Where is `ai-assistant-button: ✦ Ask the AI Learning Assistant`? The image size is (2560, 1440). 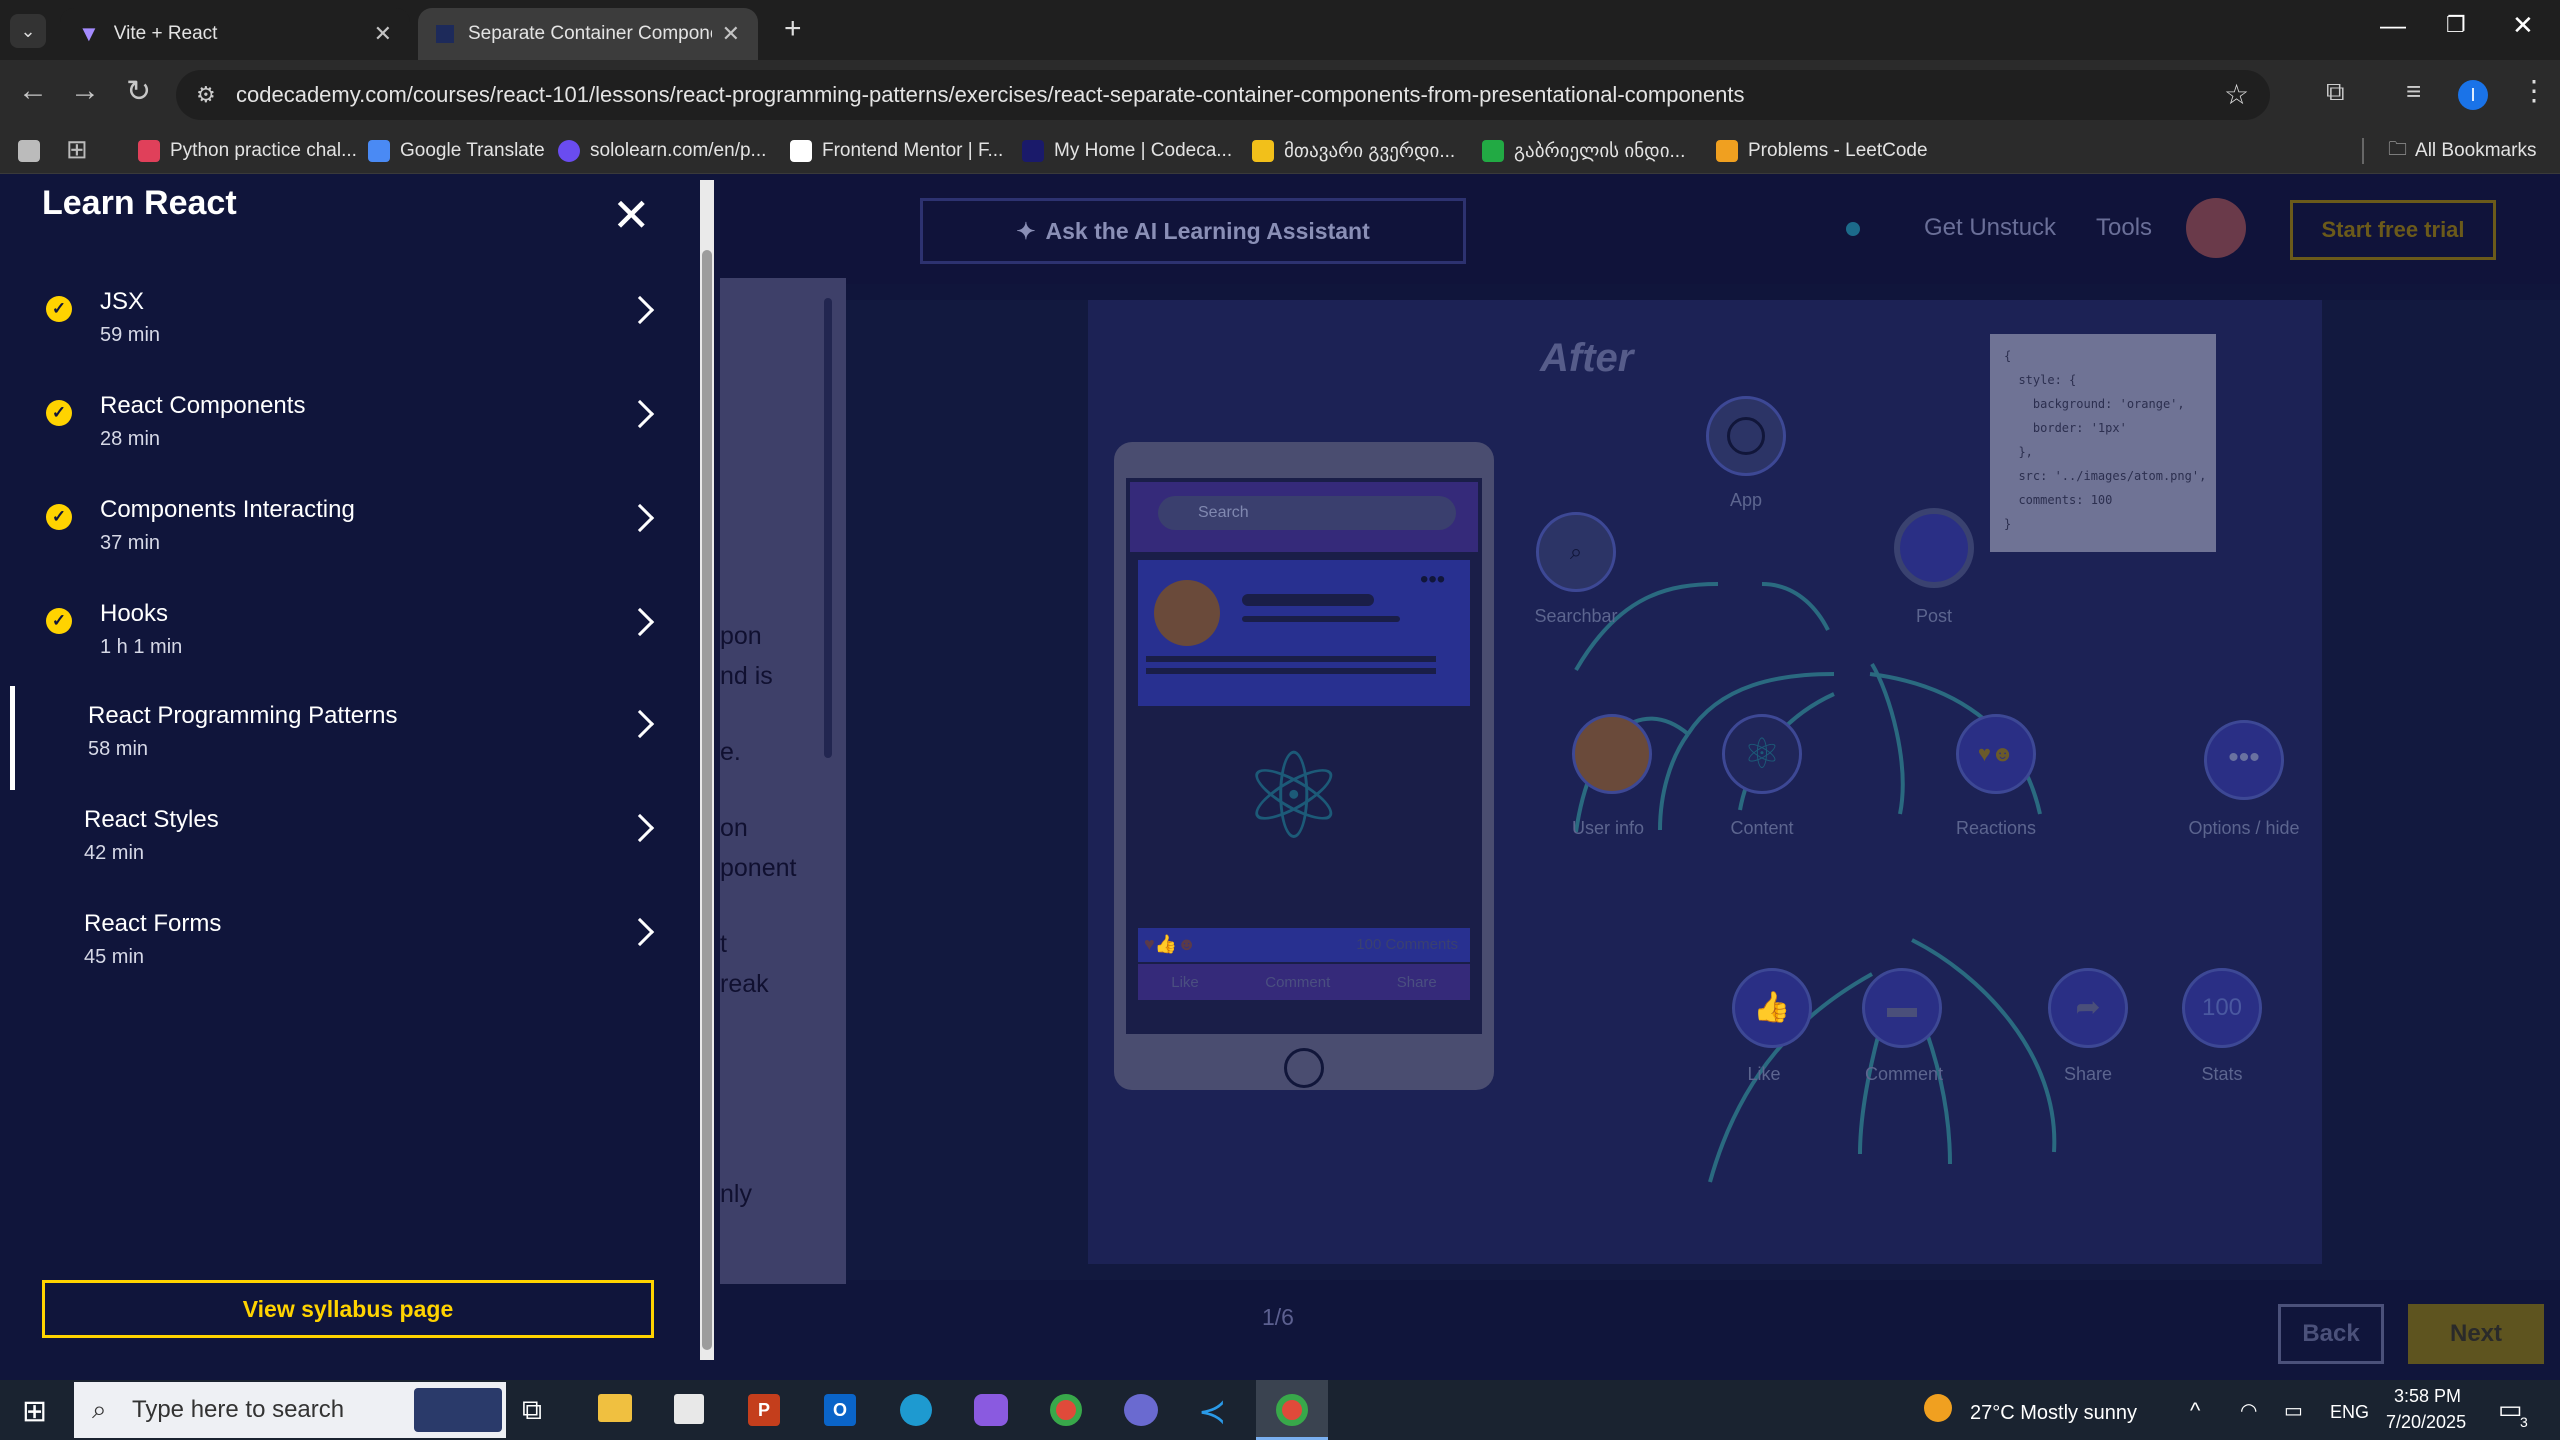 ai-assistant-button: ✦ Ask the AI Learning Assistant is located at coordinates (1193, 231).